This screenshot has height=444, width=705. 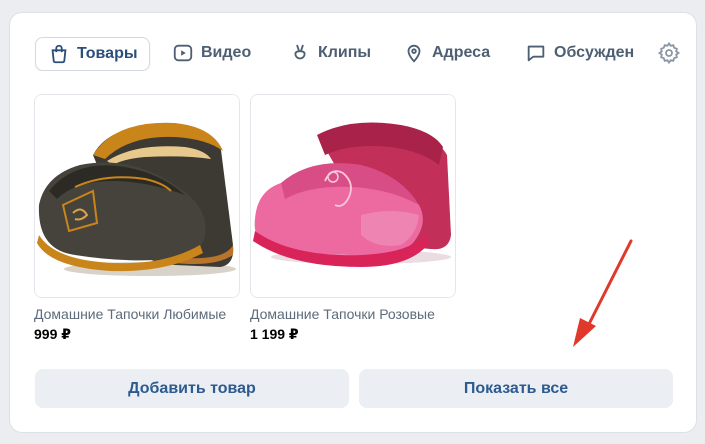 What do you see at coordinates (107, 53) in the screenshot?
I see `tab-label: Товары` at bounding box center [107, 53].